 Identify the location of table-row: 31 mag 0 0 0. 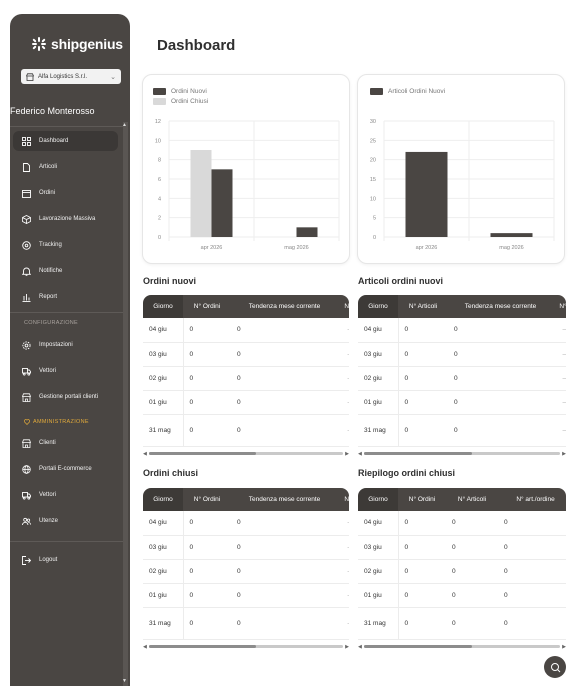
(462, 623).